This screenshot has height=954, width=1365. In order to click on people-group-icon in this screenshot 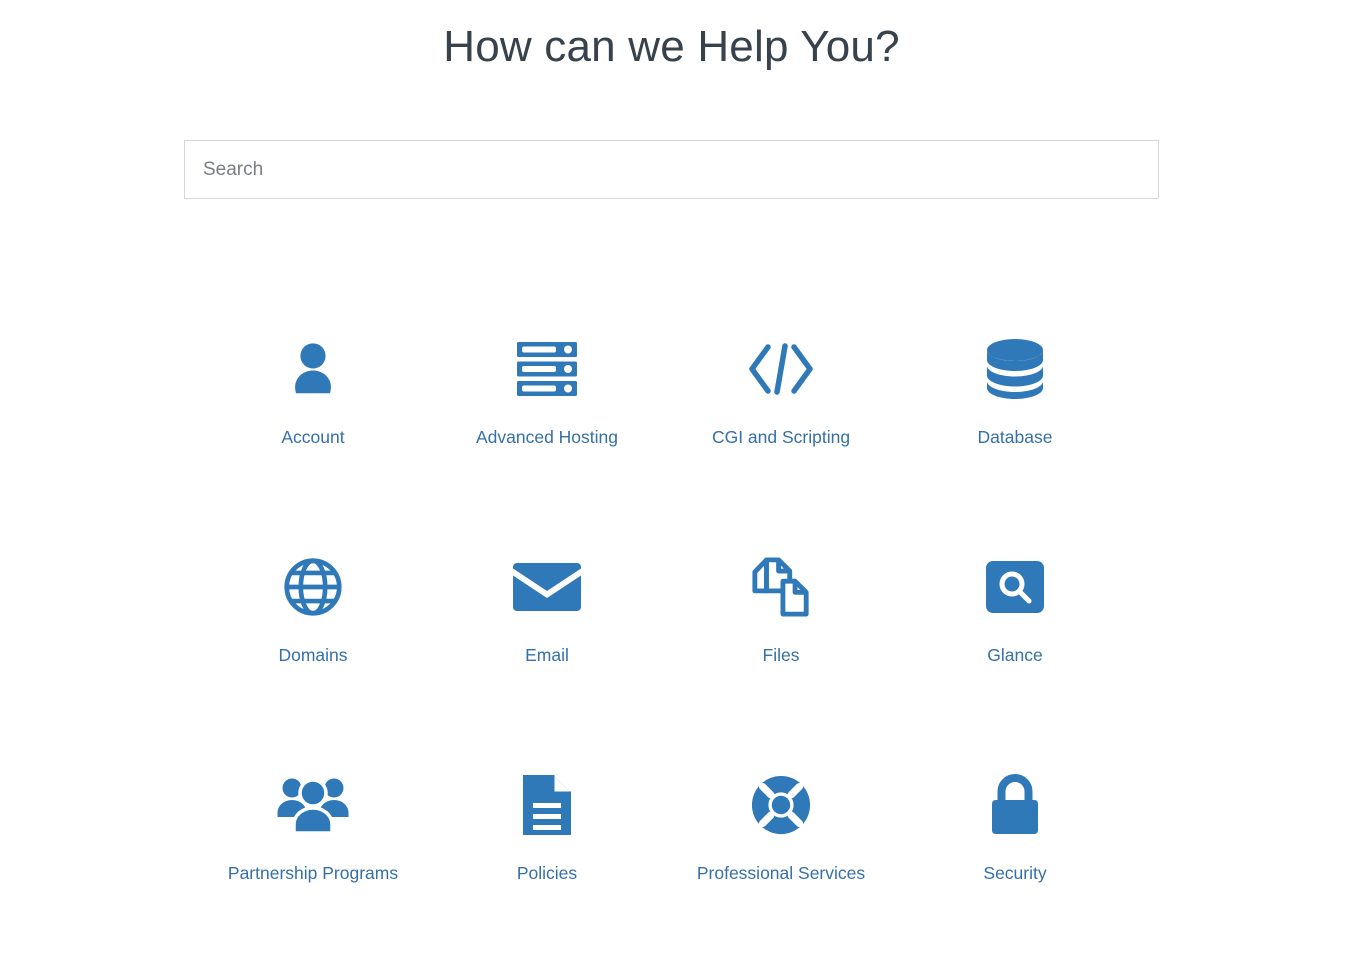, I will do `click(313, 805)`.